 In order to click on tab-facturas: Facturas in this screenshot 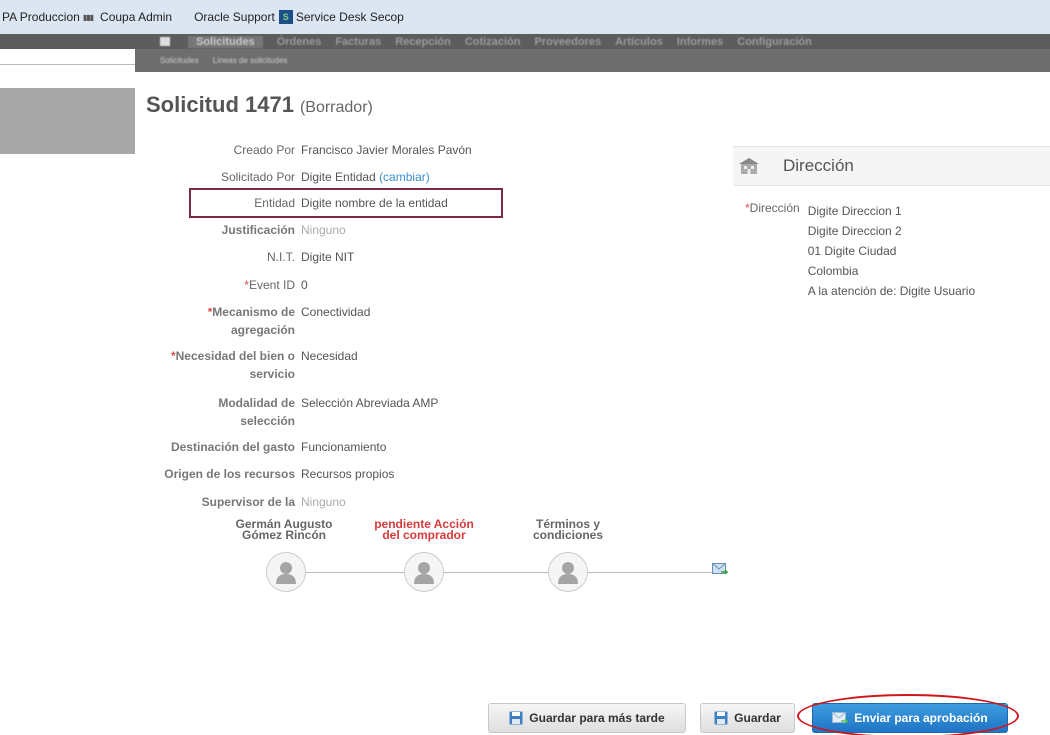, I will do `click(358, 42)`.